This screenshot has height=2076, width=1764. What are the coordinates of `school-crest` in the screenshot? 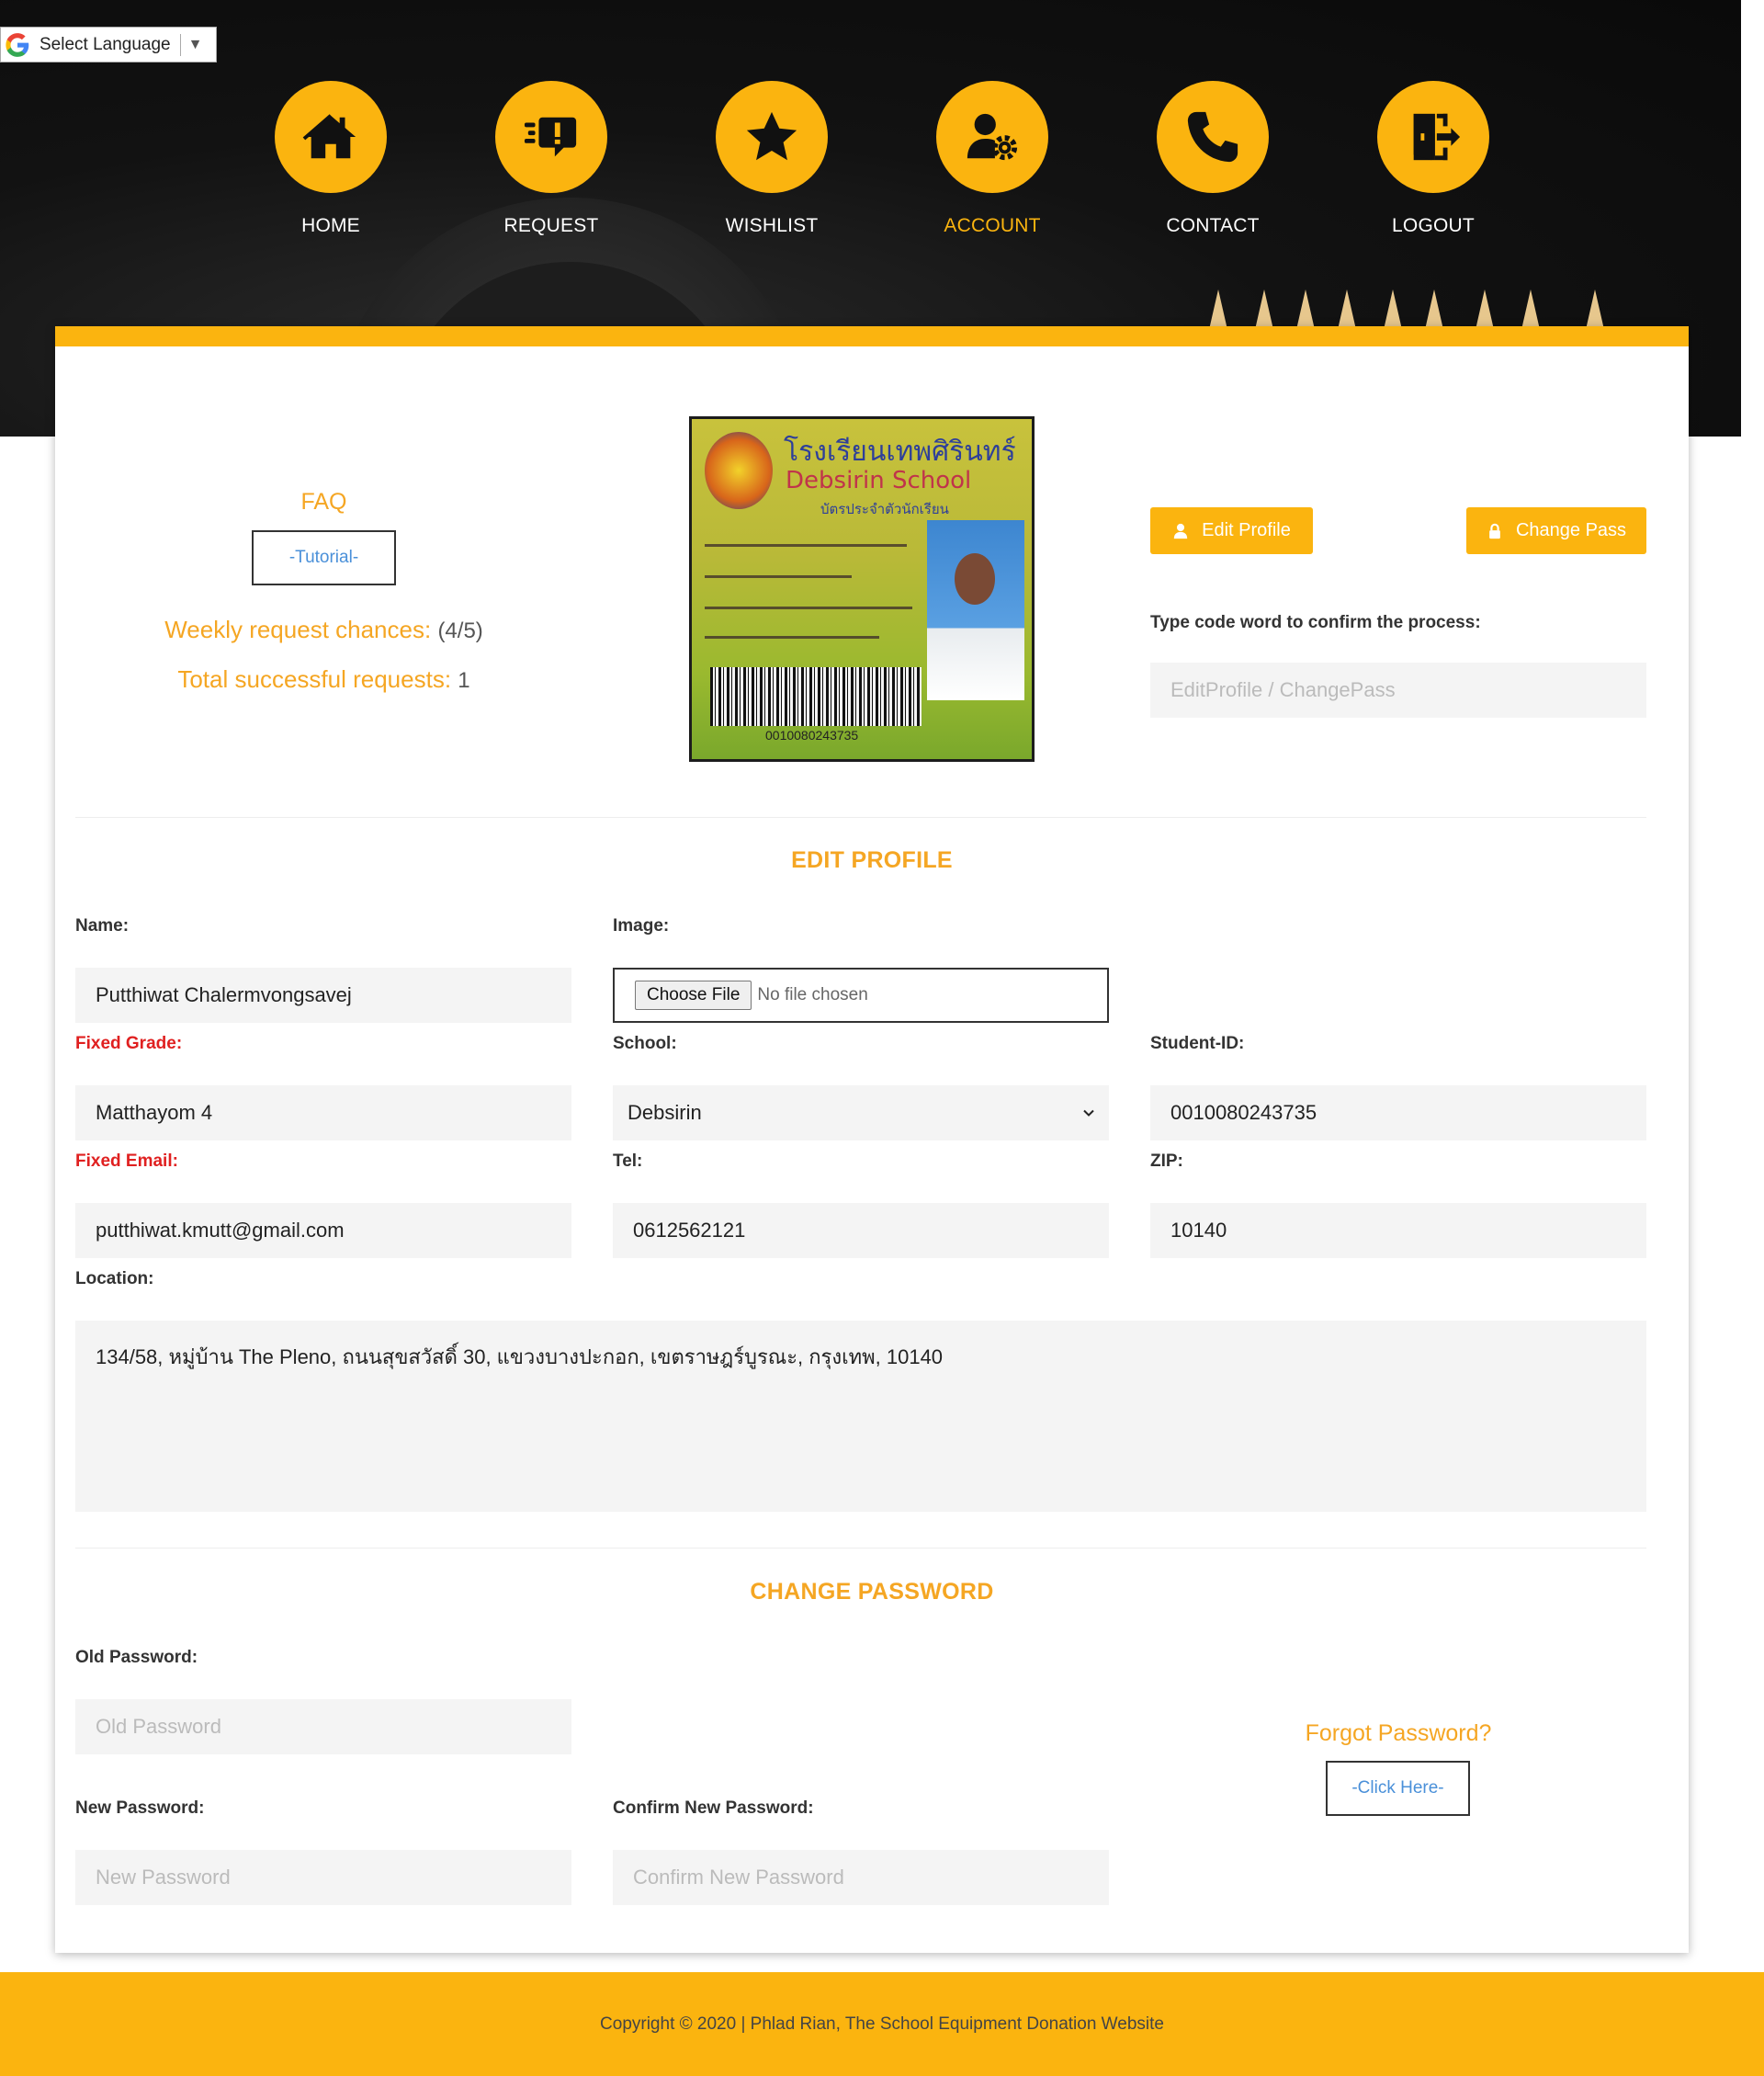 It's located at (739, 471).